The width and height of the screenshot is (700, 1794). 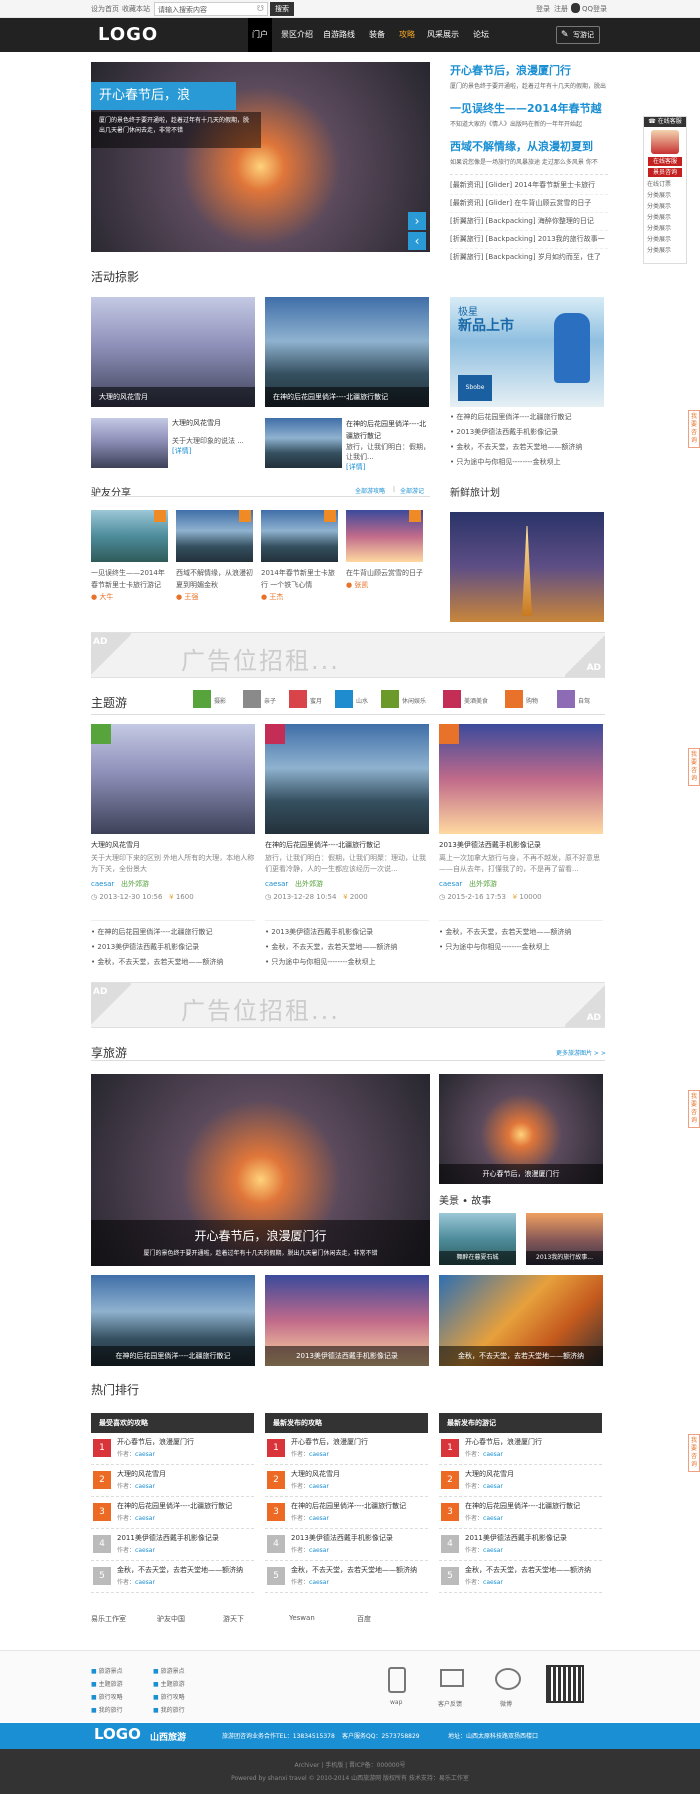 What do you see at coordinates (543, 9) in the screenshot?
I see `login-link: 登录` at bounding box center [543, 9].